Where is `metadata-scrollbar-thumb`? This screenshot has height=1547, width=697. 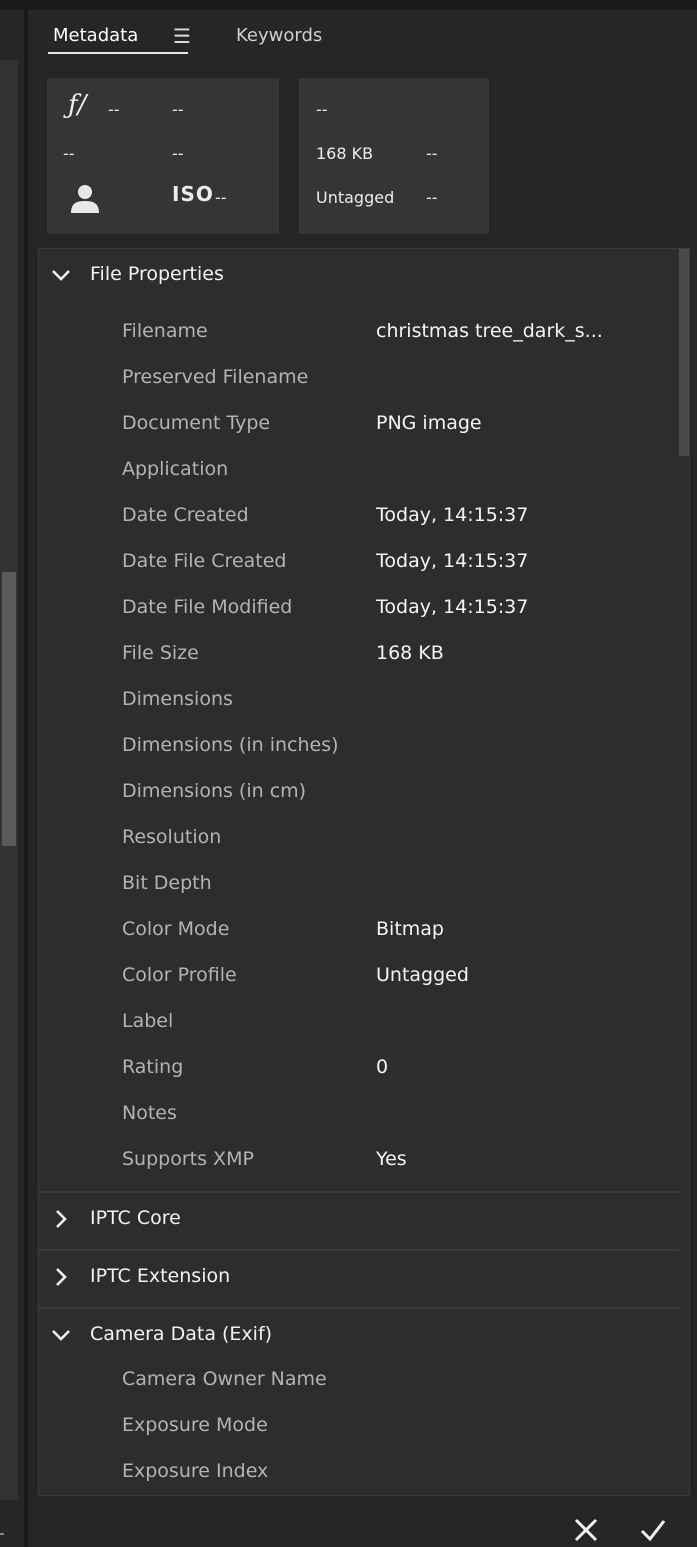
metadata-scrollbar-thumb is located at coordinates (684, 352).